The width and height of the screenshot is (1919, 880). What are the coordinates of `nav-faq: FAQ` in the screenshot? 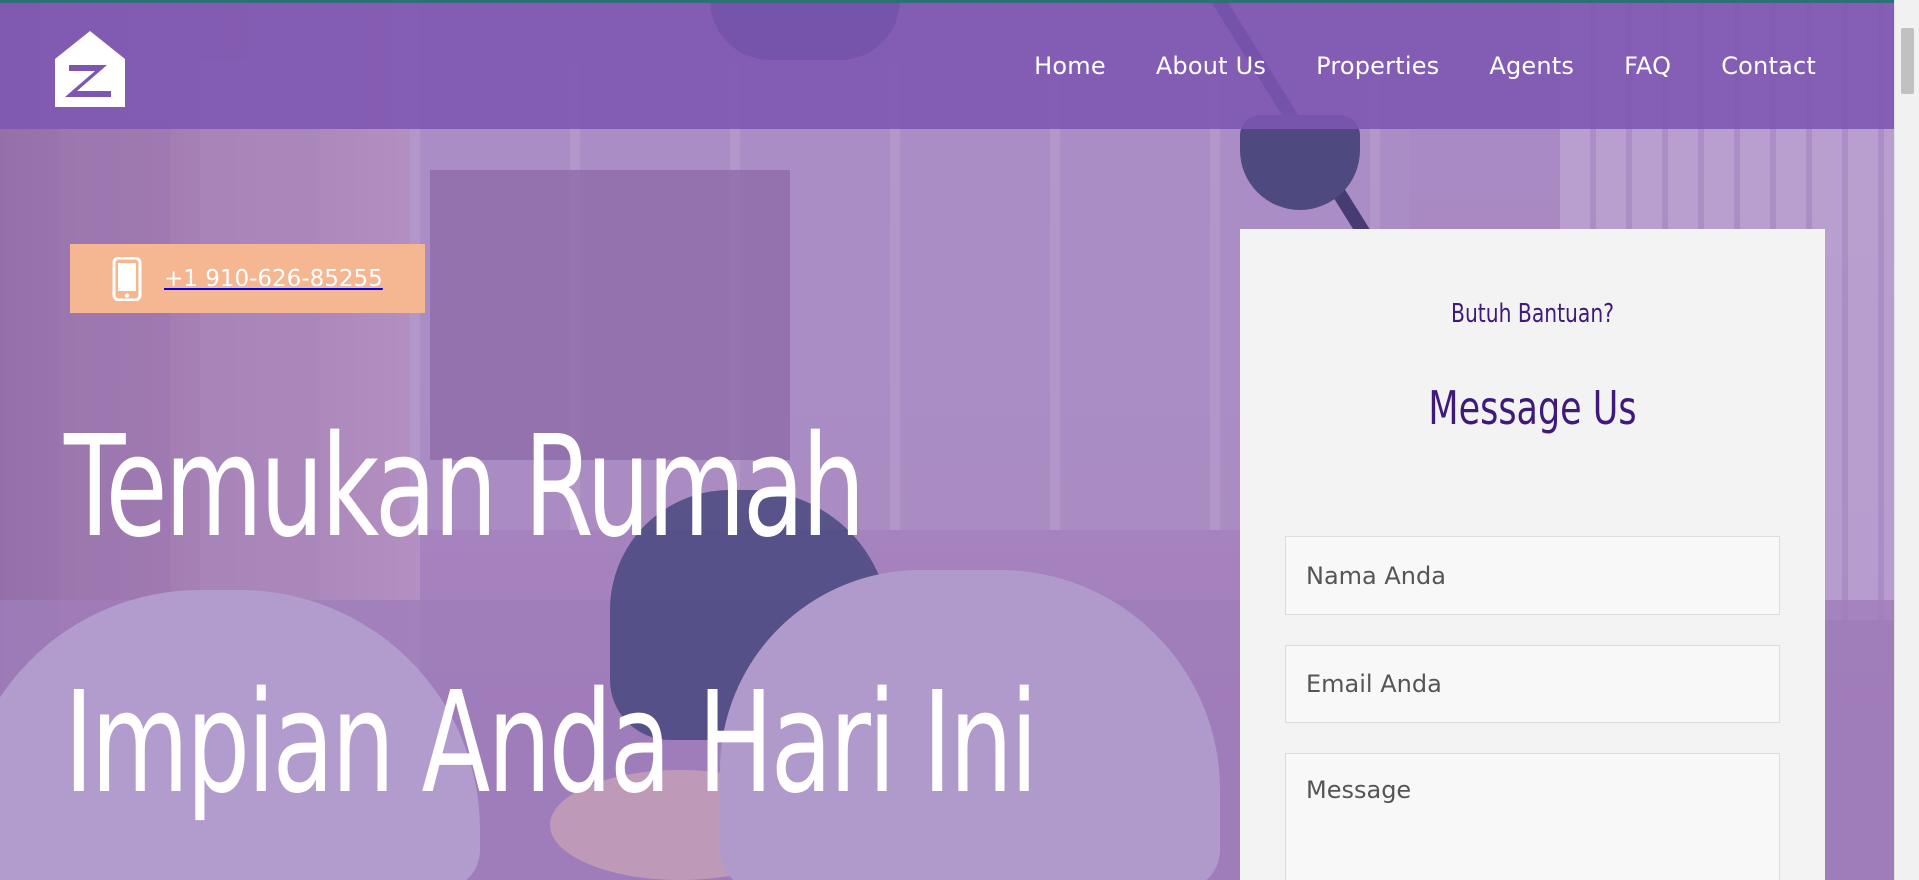 It's located at (1647, 66).